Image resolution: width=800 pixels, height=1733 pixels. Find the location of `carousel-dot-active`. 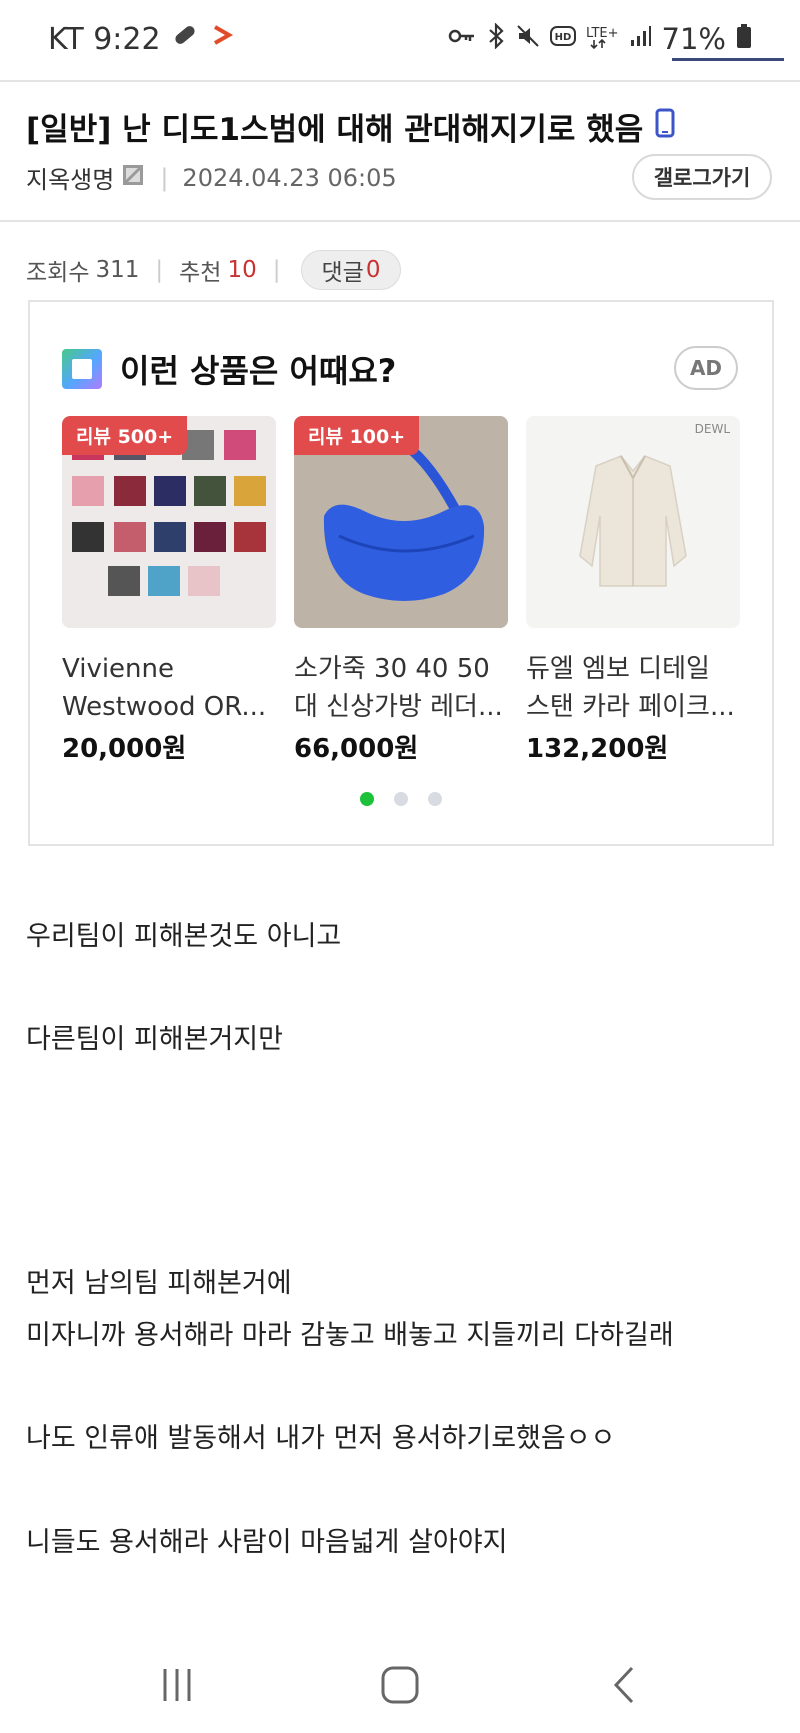

carousel-dot-active is located at coordinates (367, 799).